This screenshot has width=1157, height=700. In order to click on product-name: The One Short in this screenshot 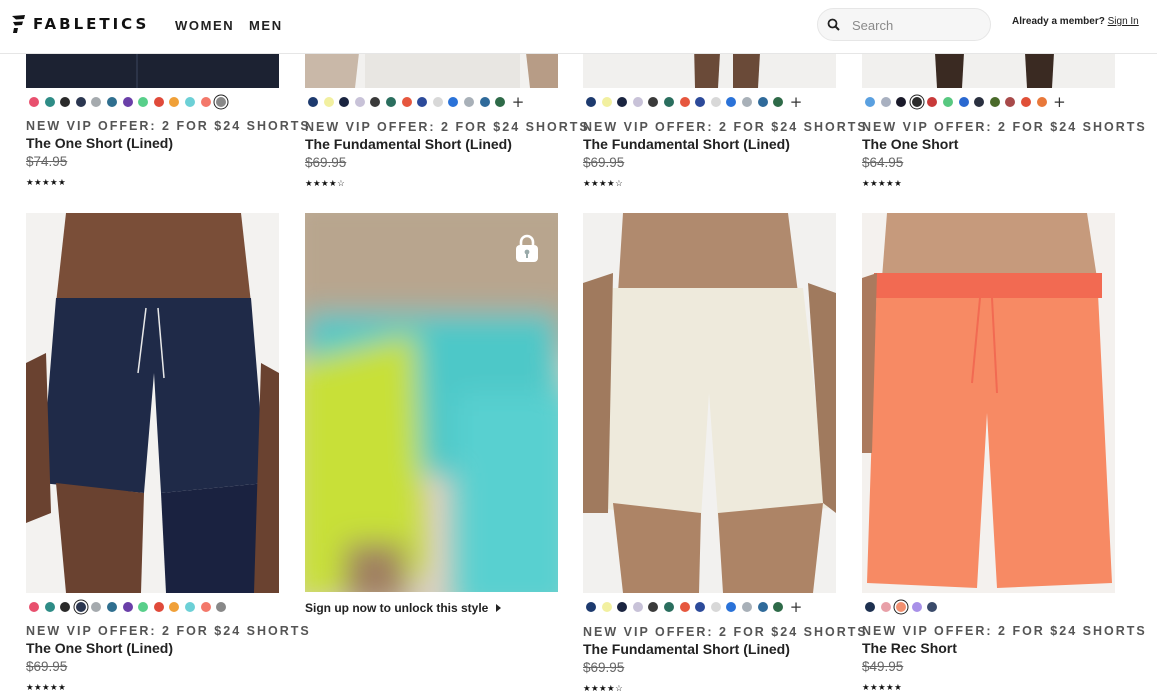, I will do `click(910, 144)`.